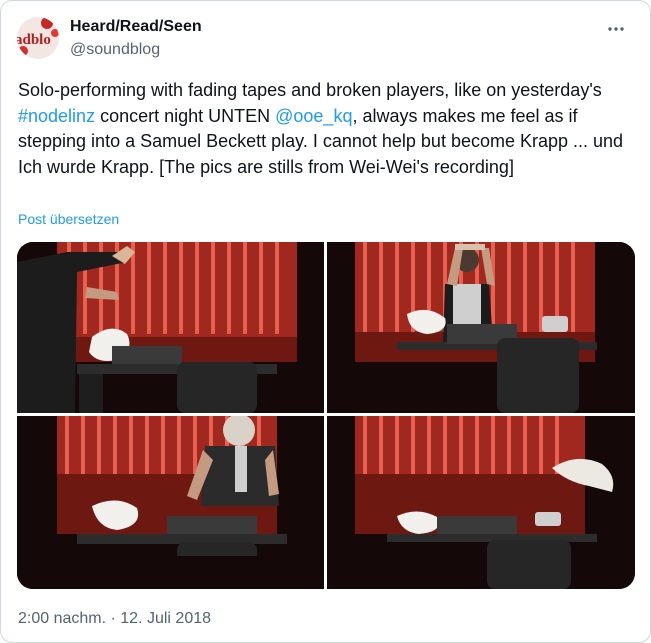  Describe the element at coordinates (34, 40) in the screenshot. I see `avatar-text: adblo` at that location.